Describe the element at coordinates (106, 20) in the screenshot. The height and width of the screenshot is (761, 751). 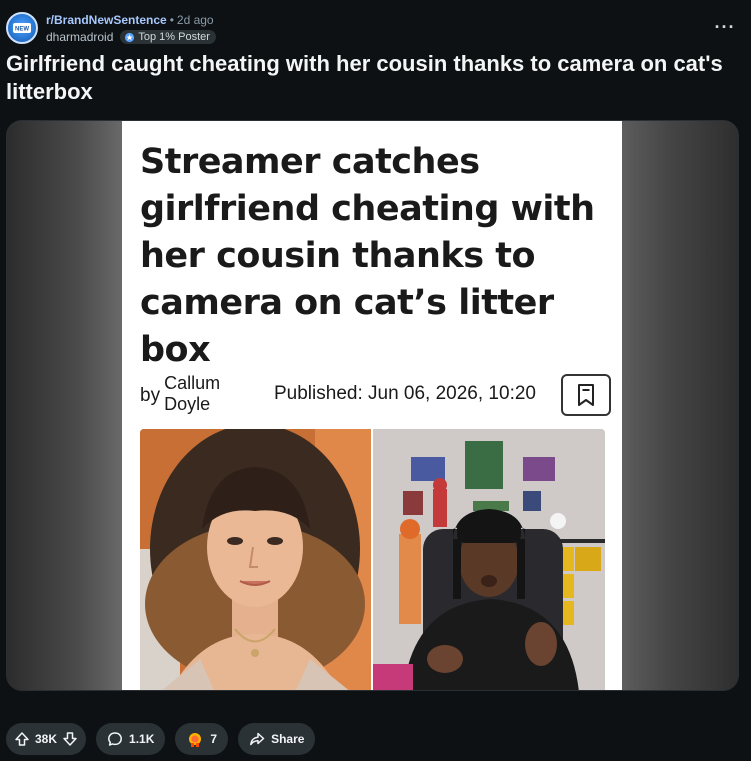
I see `subreddit-link: r/BrandNewSentence` at that location.